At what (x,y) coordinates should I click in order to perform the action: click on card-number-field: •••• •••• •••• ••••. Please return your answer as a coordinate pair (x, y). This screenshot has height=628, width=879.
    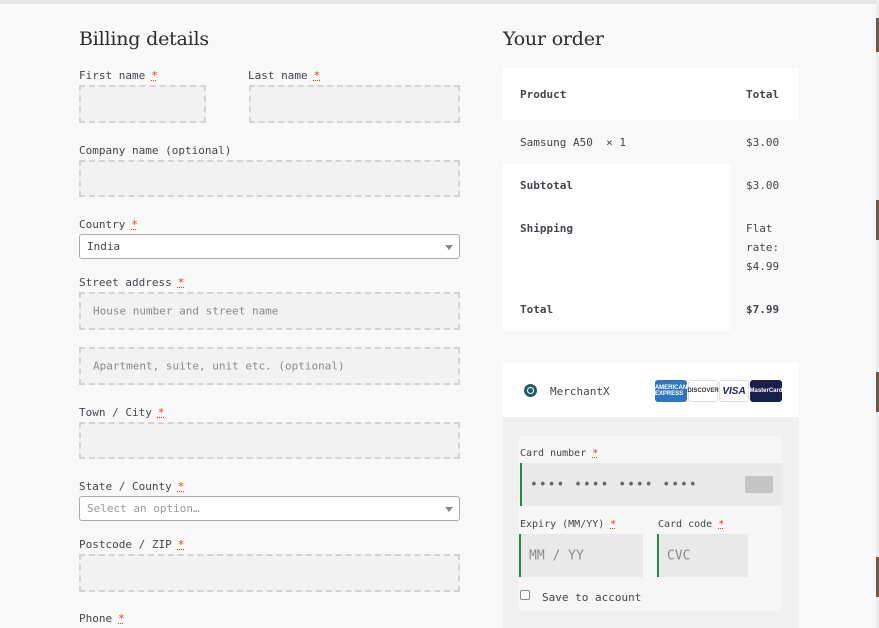
    Looking at the image, I should click on (651, 484).